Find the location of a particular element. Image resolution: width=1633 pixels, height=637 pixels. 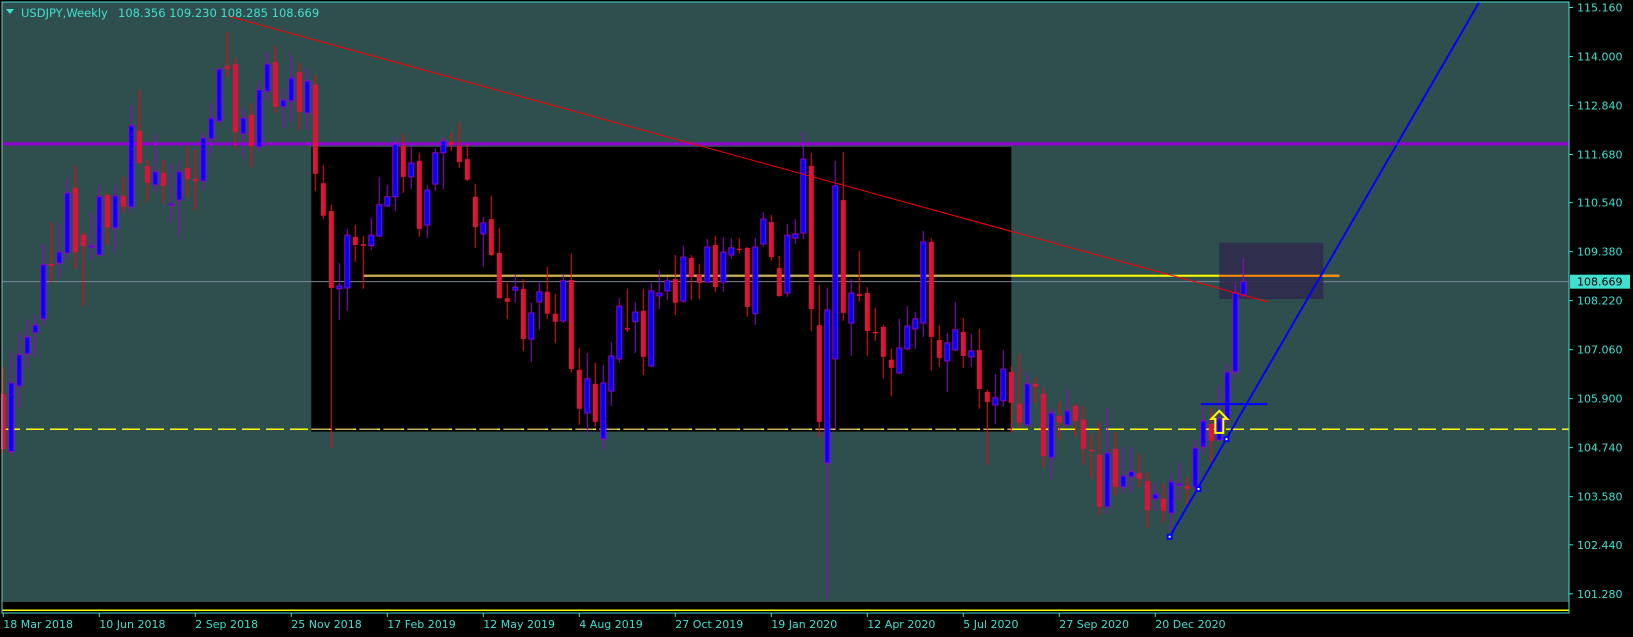

price-label: 114.000 is located at coordinates (1600, 56).